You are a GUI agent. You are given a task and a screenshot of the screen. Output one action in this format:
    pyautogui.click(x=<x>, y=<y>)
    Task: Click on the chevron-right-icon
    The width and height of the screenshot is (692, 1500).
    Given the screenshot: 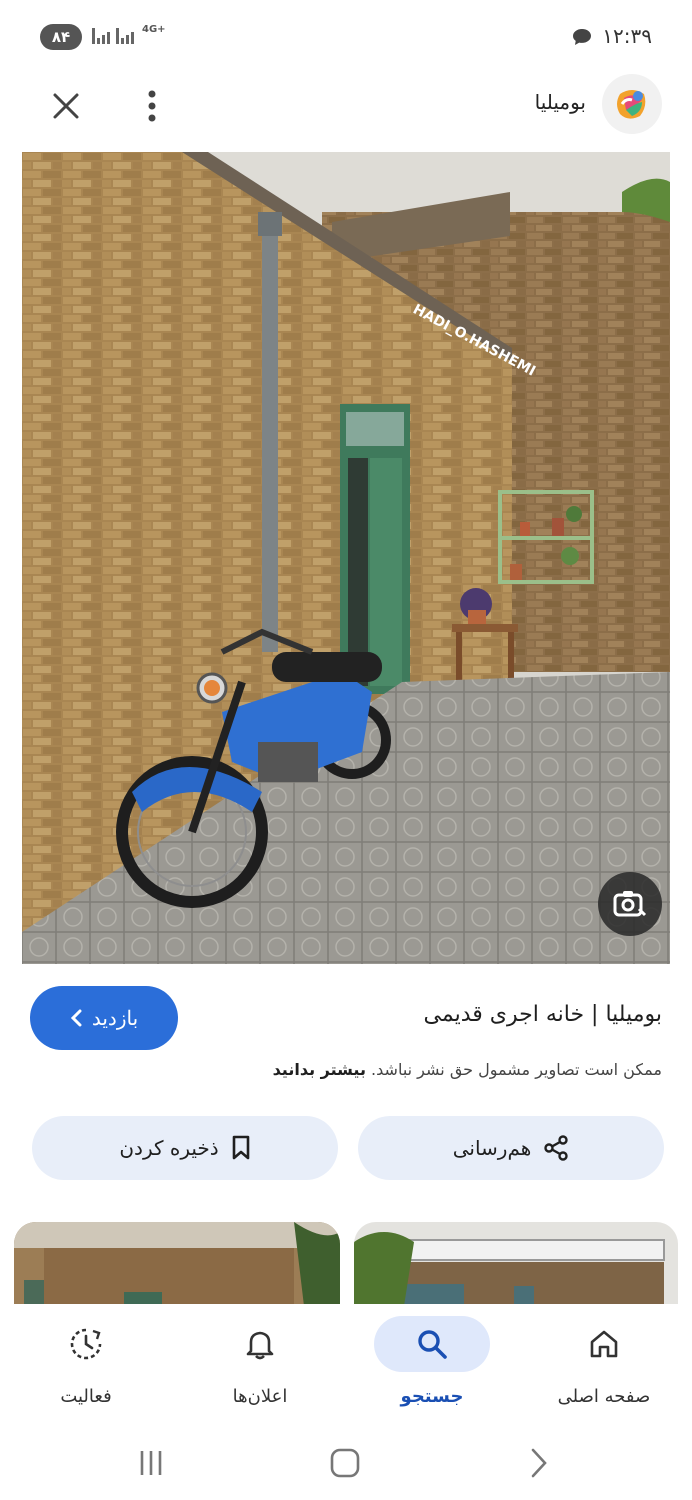 What is the action you would take?
    pyautogui.click(x=539, y=1463)
    